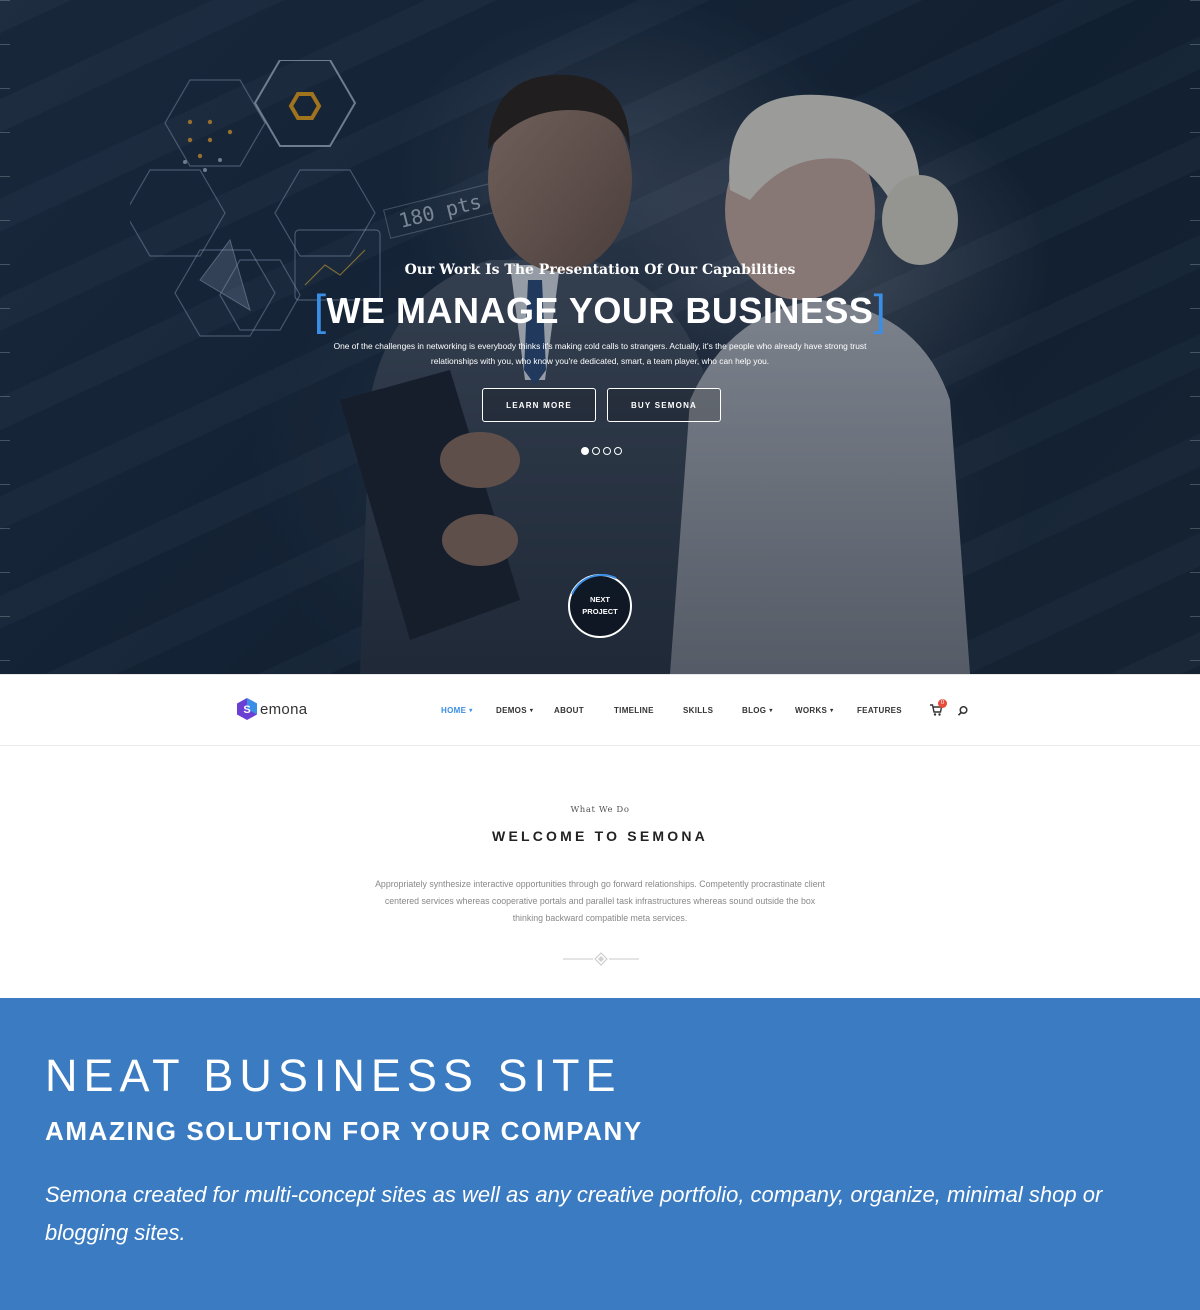 This screenshot has height=1310, width=1200. I want to click on svg-text: S, so click(246, 710).